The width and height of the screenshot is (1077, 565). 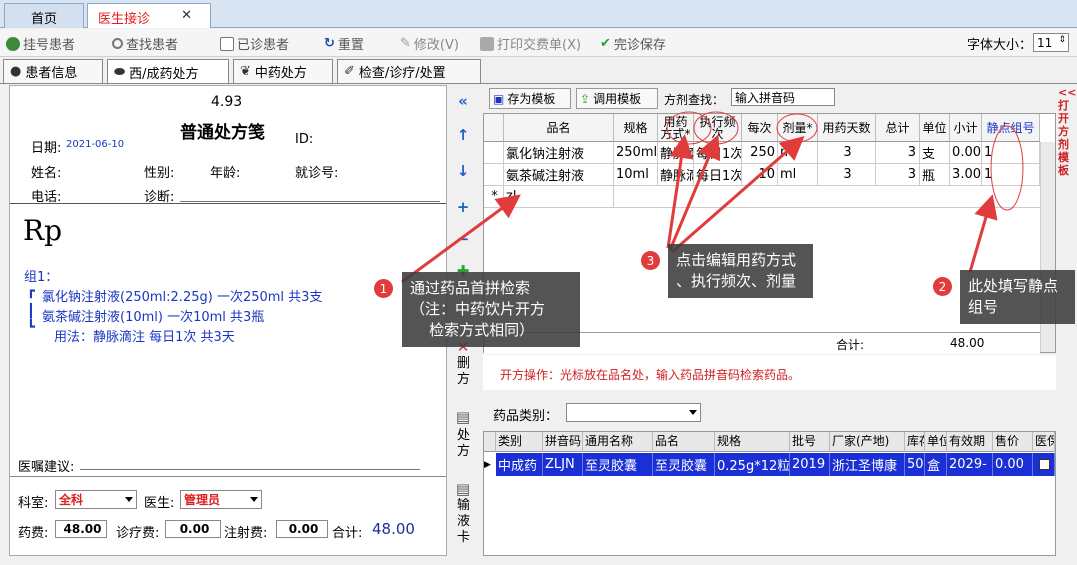 What do you see at coordinates (740, 271) in the screenshot?
I see `callout-3: 点击编辑用药方式 、执行频次、剂量` at bounding box center [740, 271].